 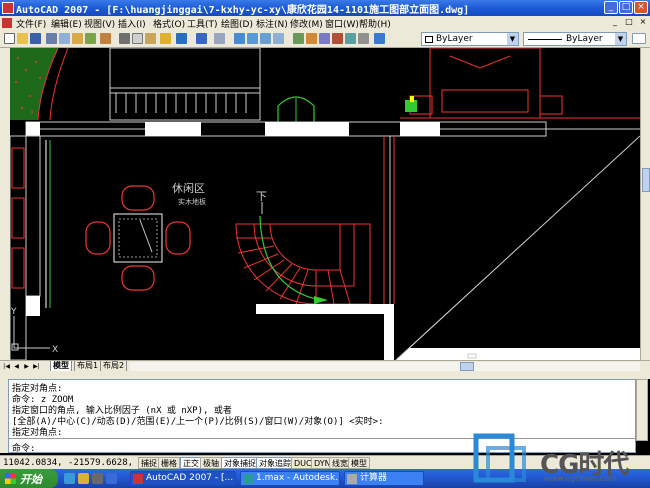 What do you see at coordinates (350, 38) in the screenshot?
I see `markup-icon` at bounding box center [350, 38].